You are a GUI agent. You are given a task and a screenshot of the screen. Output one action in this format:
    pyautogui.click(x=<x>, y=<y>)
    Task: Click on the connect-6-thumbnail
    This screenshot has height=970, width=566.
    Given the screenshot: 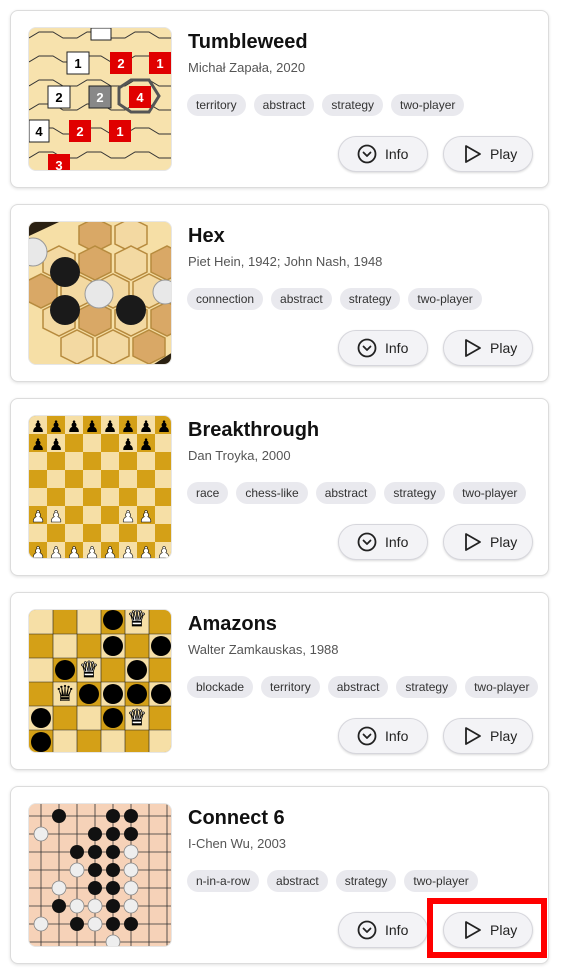 What is the action you would take?
    pyautogui.click(x=100, y=875)
    